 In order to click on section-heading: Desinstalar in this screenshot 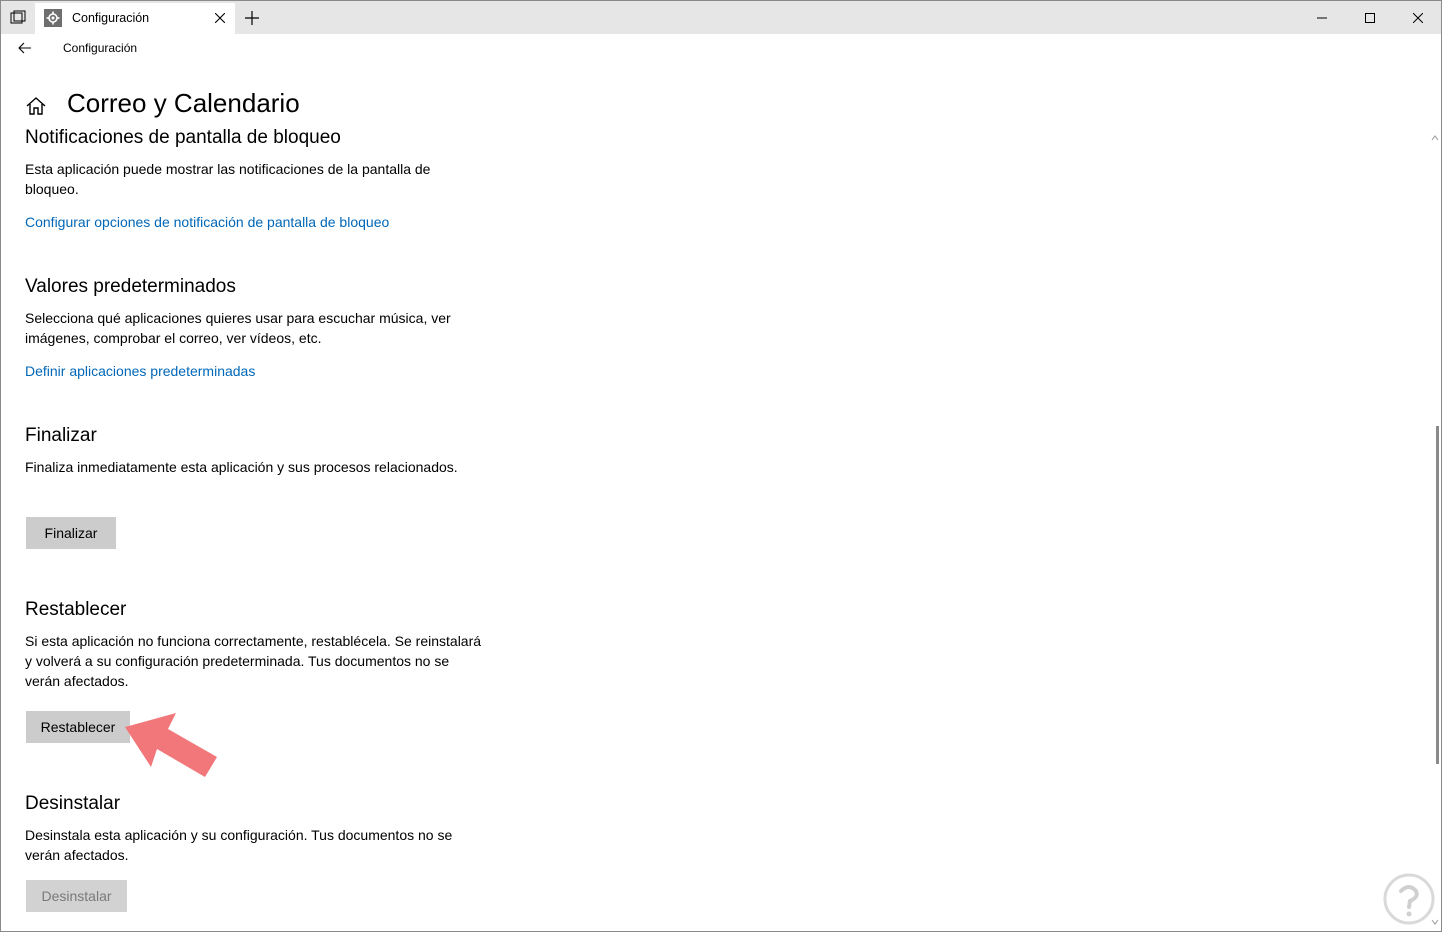, I will do `click(73, 803)`.